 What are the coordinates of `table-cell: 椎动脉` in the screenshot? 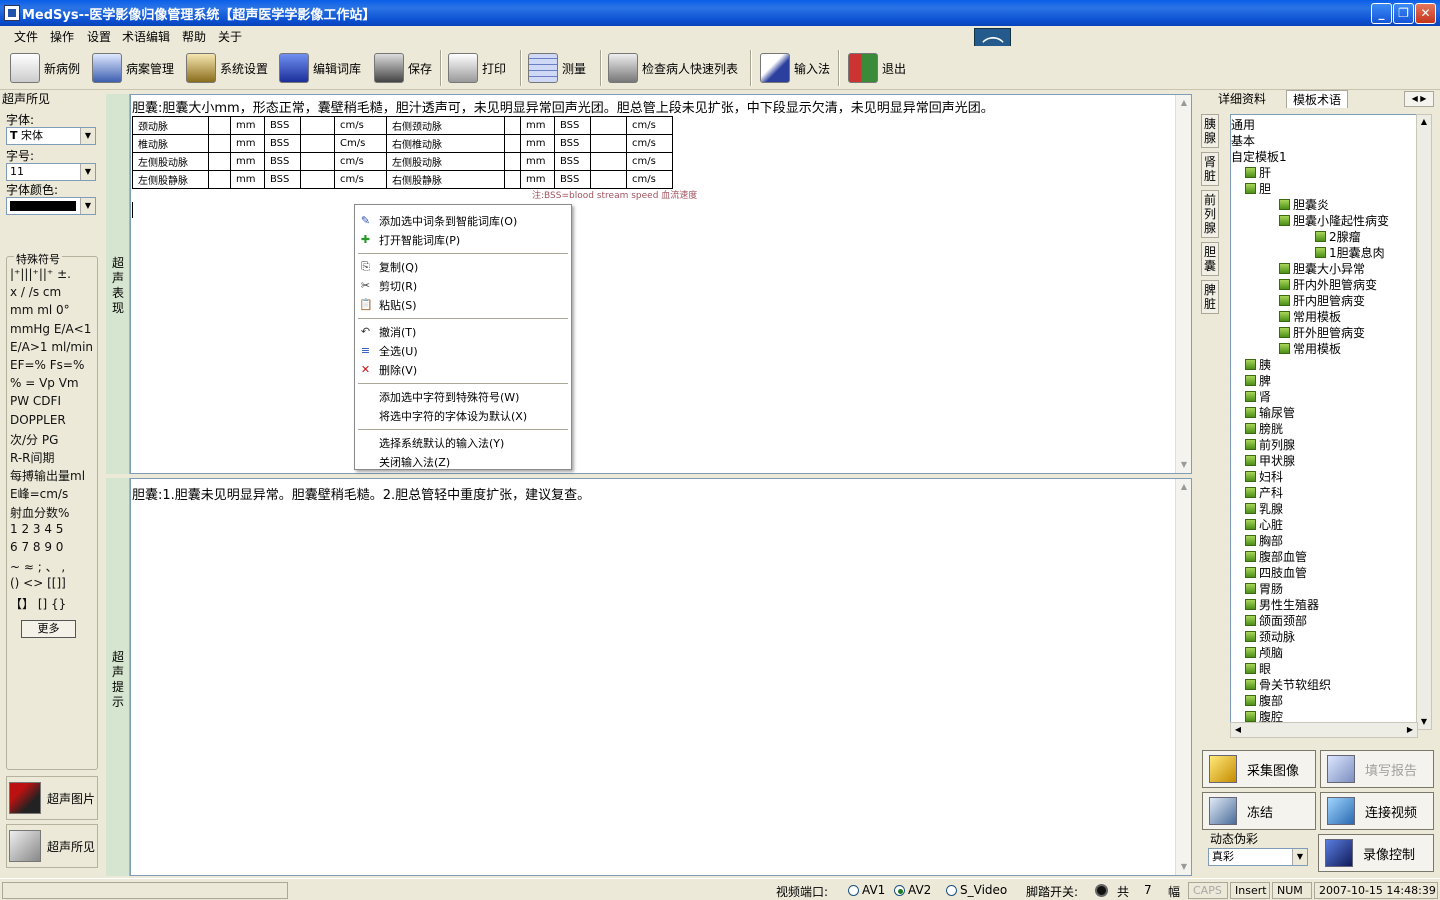 It's located at (170, 143).